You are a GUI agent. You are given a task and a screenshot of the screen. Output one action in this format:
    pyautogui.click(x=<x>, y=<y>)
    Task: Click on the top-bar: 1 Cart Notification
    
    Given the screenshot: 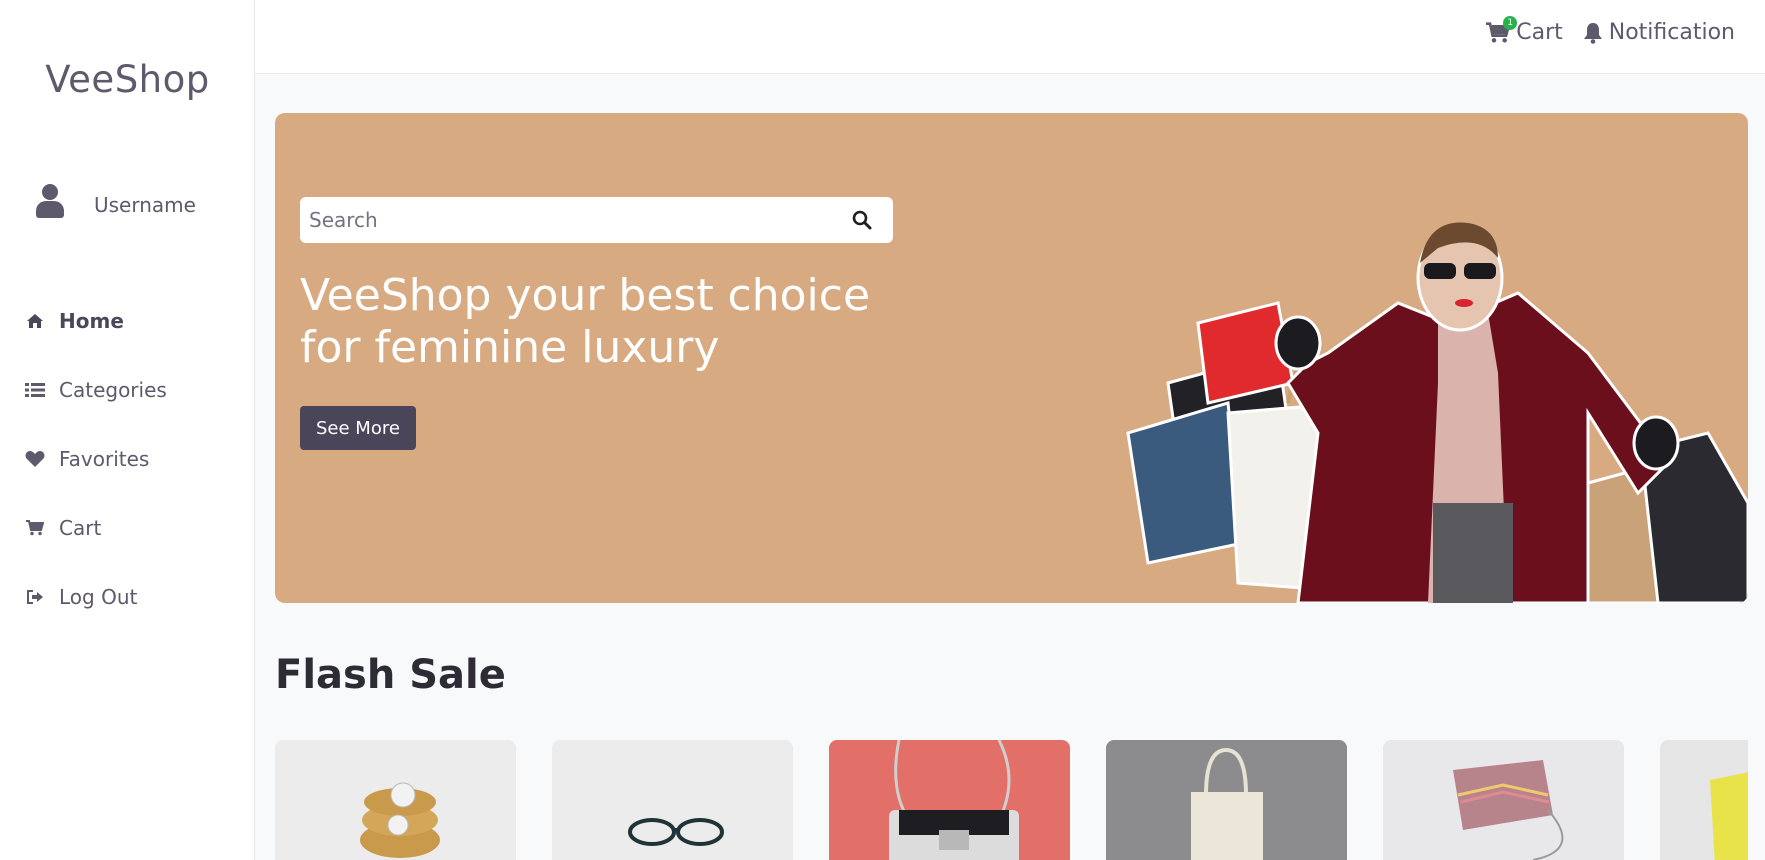 What is the action you would take?
    pyautogui.click(x=1010, y=37)
    